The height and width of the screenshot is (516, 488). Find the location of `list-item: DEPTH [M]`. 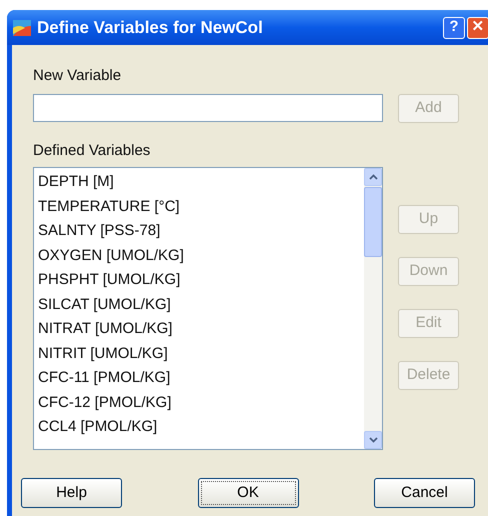

list-item: DEPTH [M] is located at coordinates (201, 182).